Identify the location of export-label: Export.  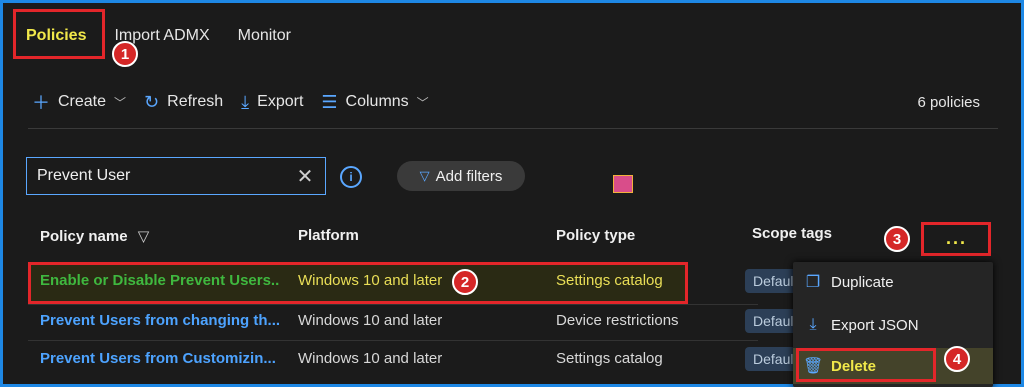
(280, 101).